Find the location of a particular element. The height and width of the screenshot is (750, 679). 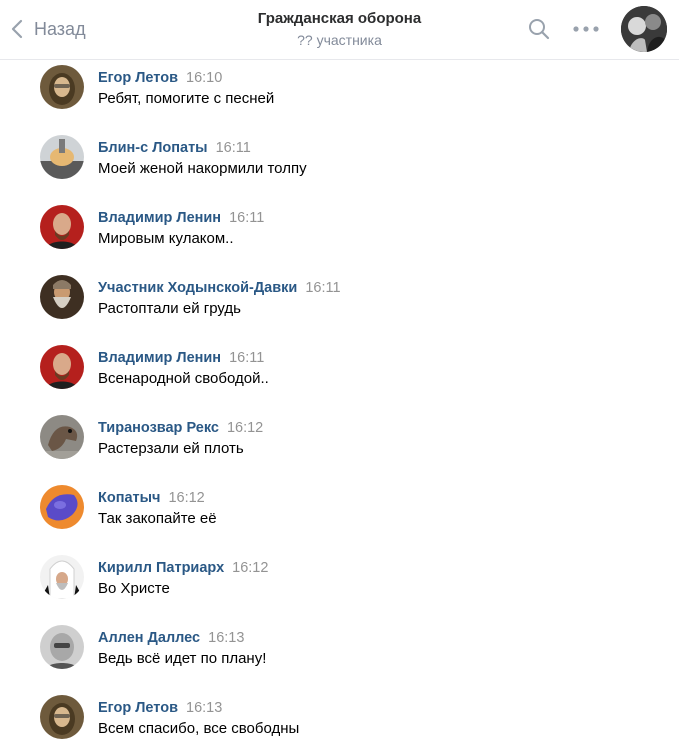

message-meta: Егор Летов 16:13 is located at coordinates (160, 708).